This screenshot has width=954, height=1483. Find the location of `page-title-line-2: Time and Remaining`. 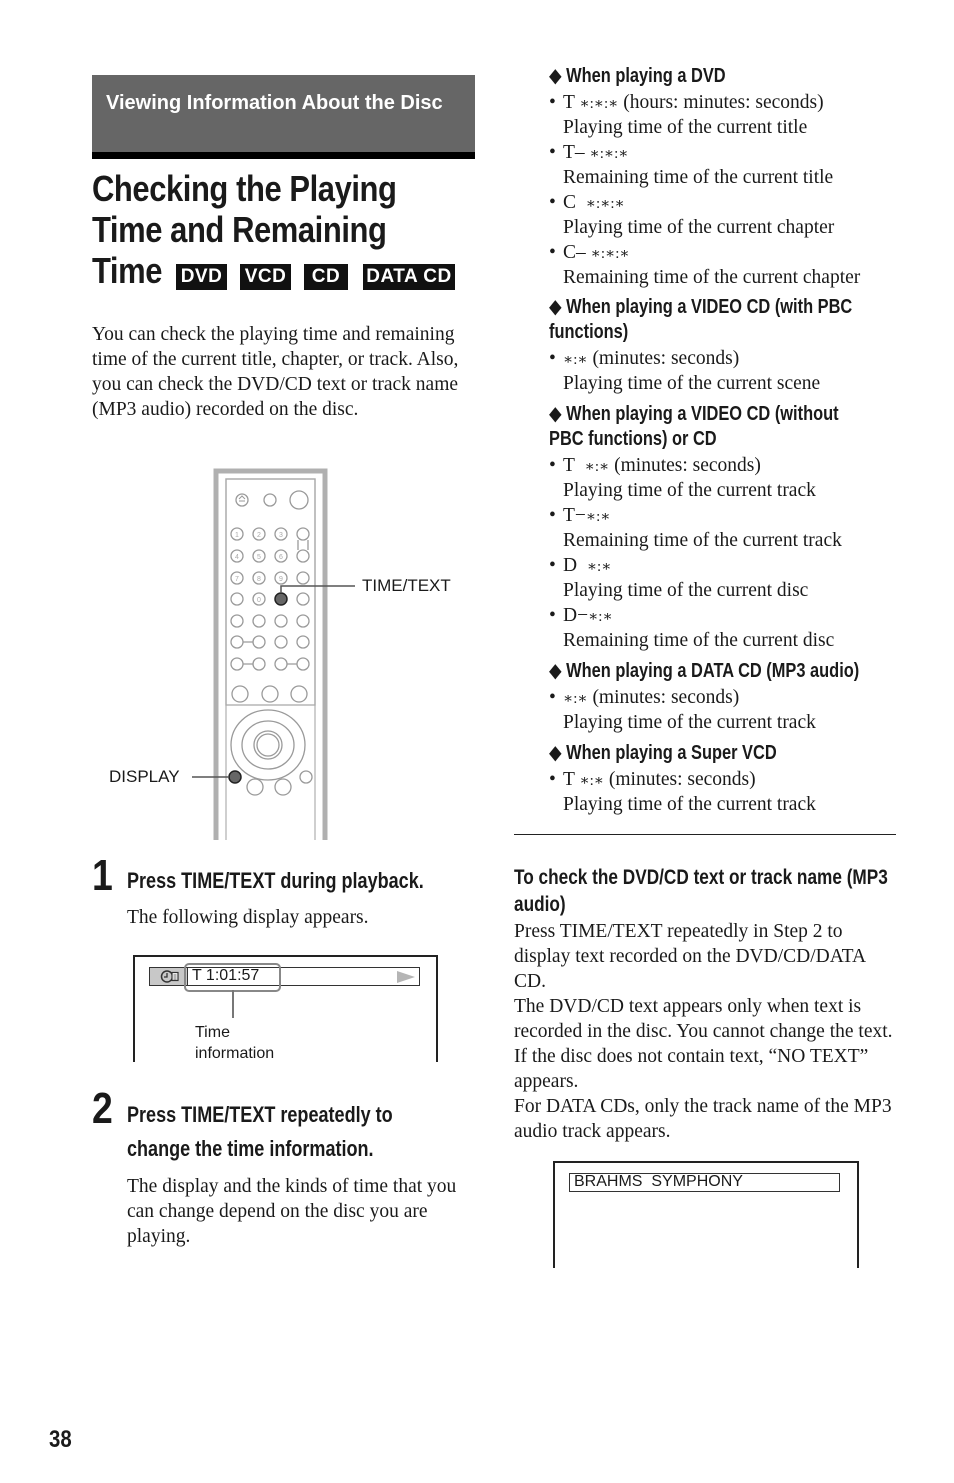

page-title-line-2: Time and Remaining is located at coordinates (239, 229).